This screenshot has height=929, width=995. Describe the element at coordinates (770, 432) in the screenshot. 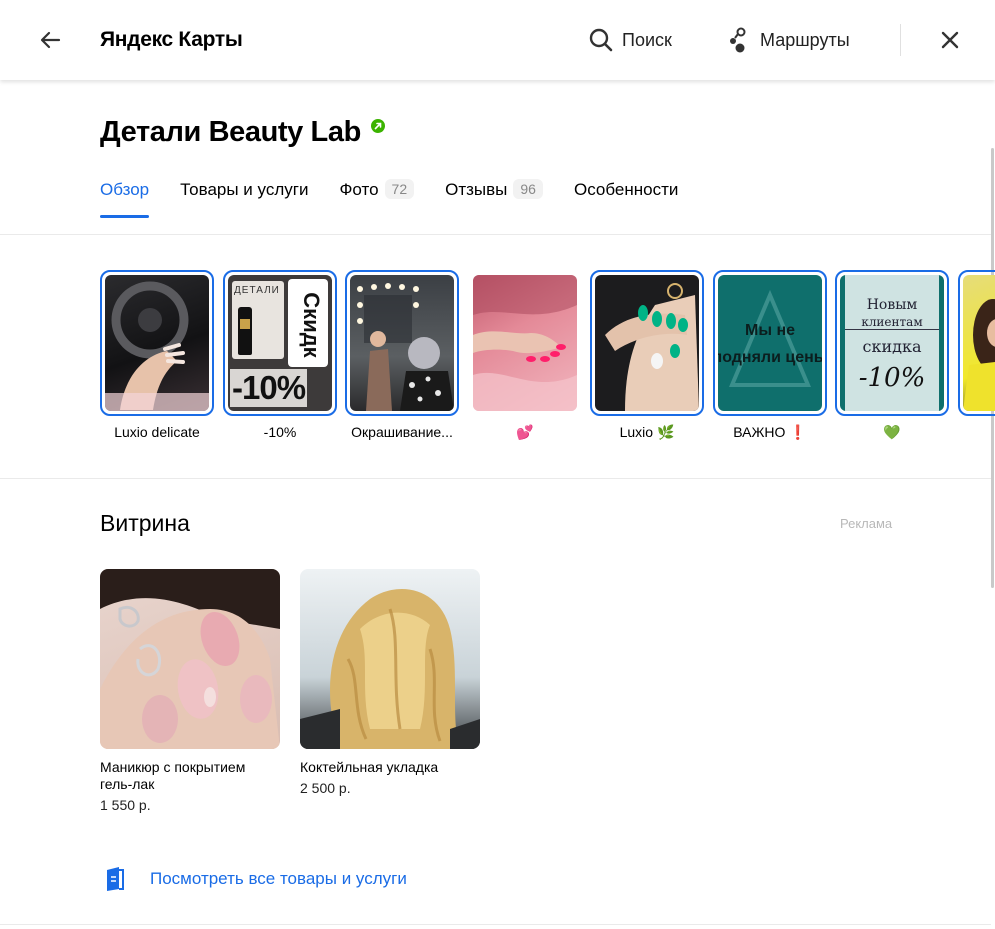

I see `story-label: ВАЖНО ❗` at that location.